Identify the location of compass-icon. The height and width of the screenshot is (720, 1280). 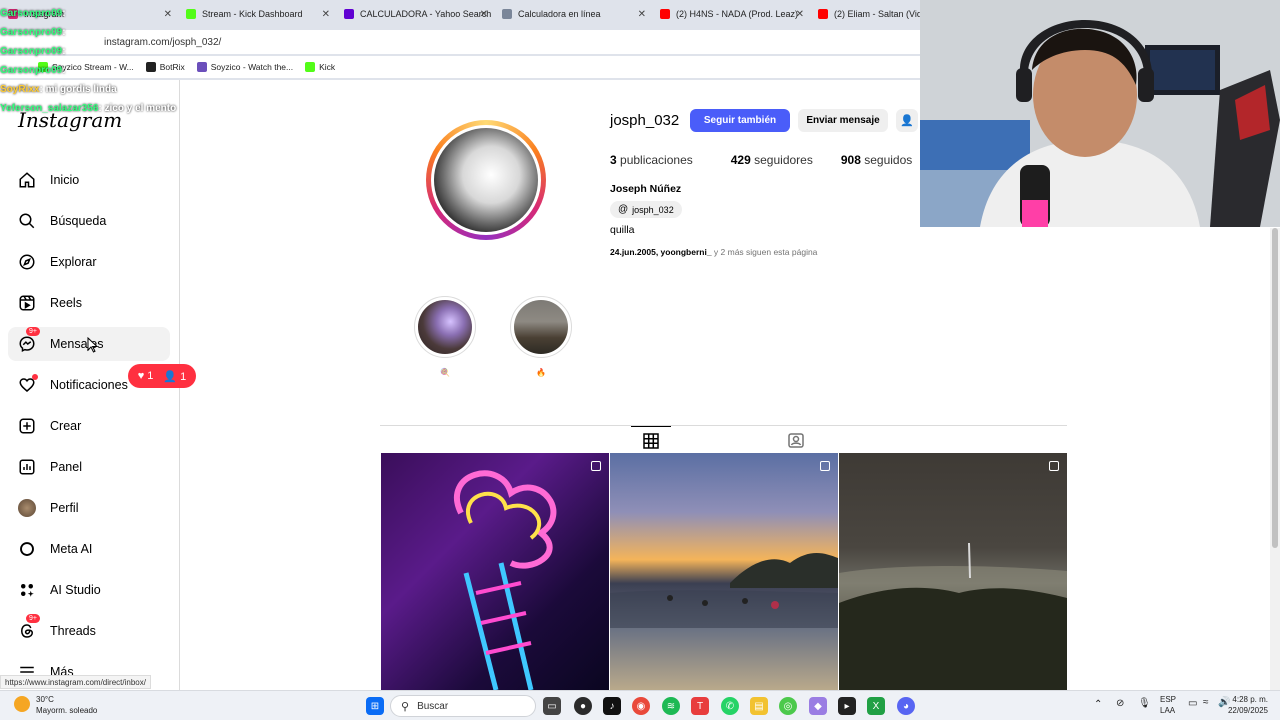
(27, 262).